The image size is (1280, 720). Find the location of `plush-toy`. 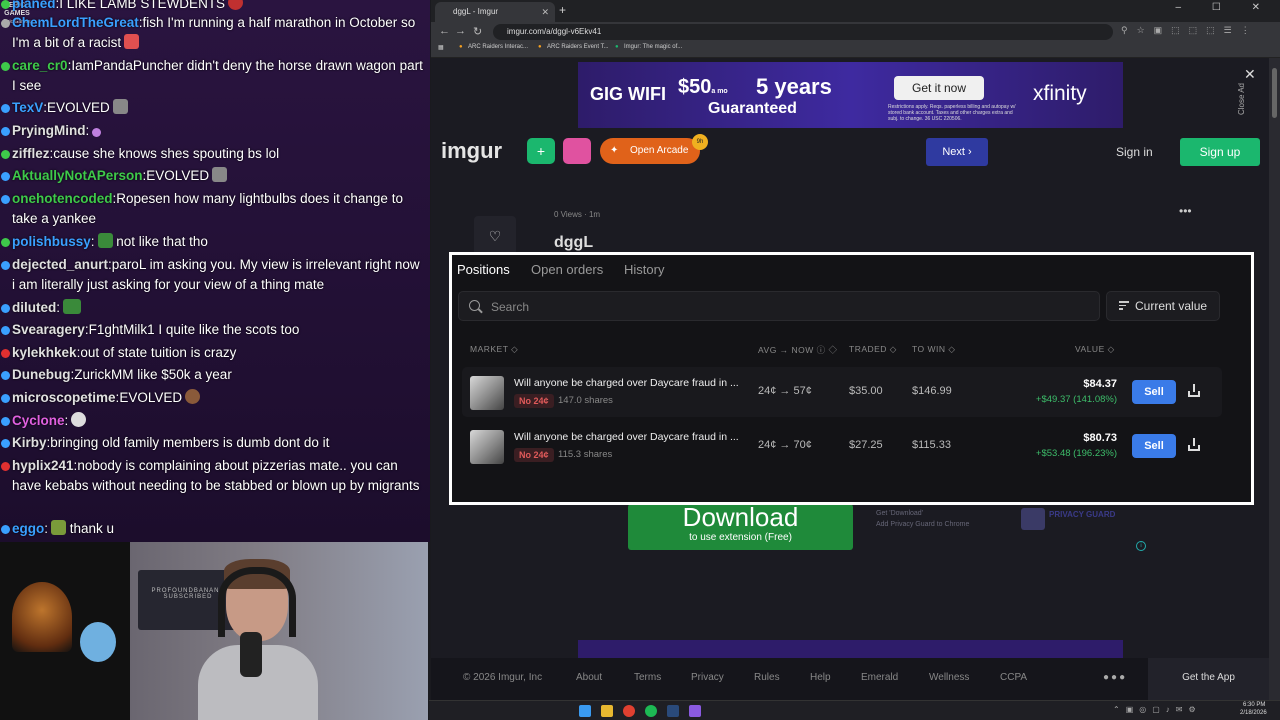

plush-toy is located at coordinates (98, 642).